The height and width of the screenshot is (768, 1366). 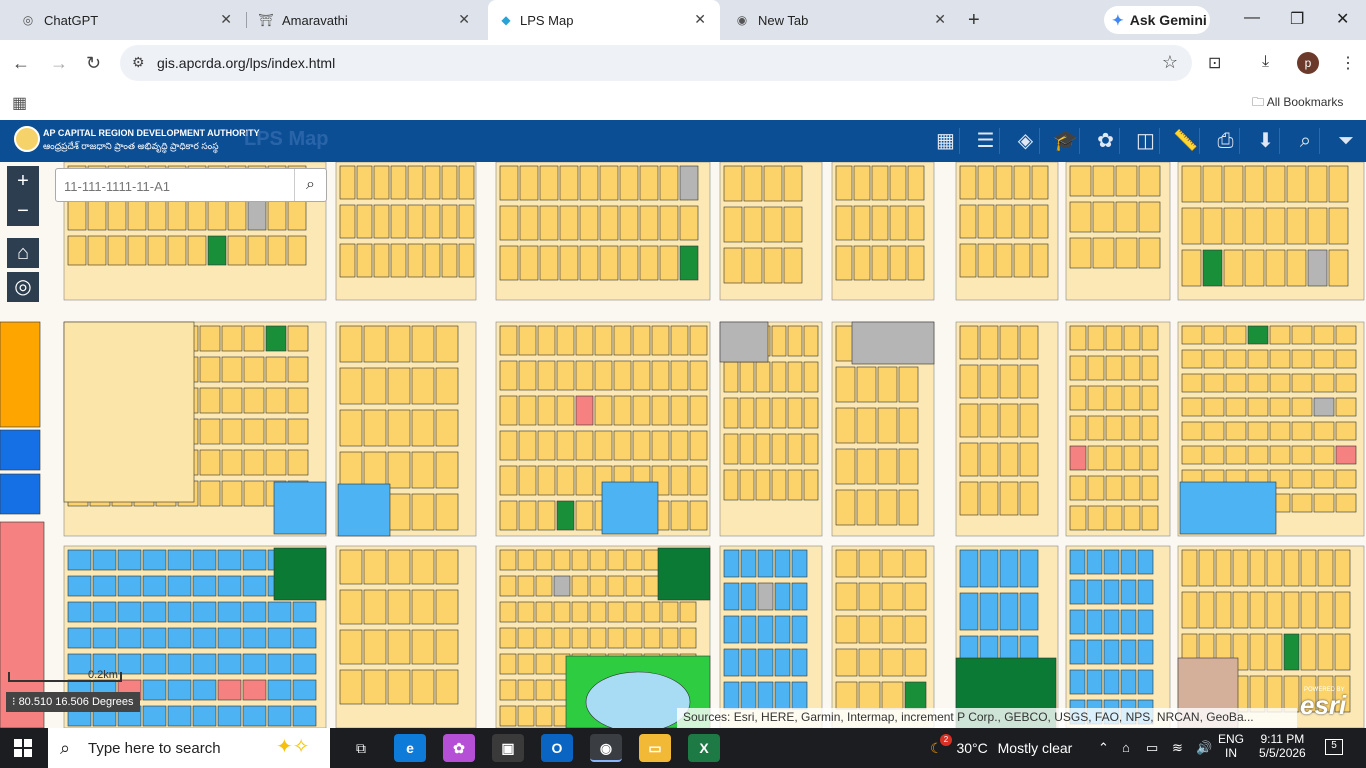 What do you see at coordinates (123, 20) in the screenshot?
I see `tab-chatgpt: ◎ ChatGPT ✕` at bounding box center [123, 20].